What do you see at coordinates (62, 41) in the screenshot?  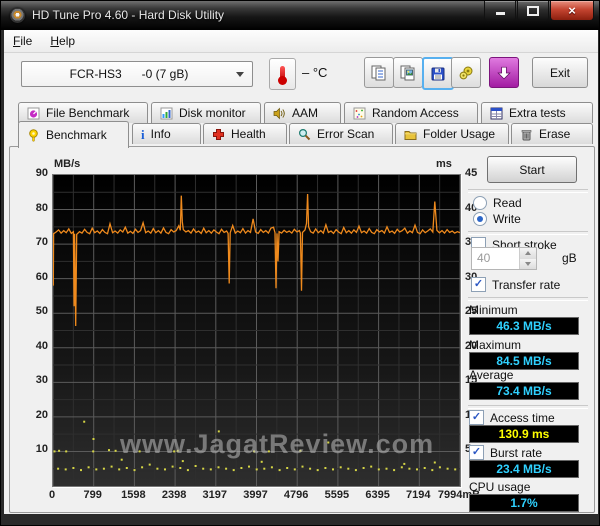 I see `menu-help: Help` at bounding box center [62, 41].